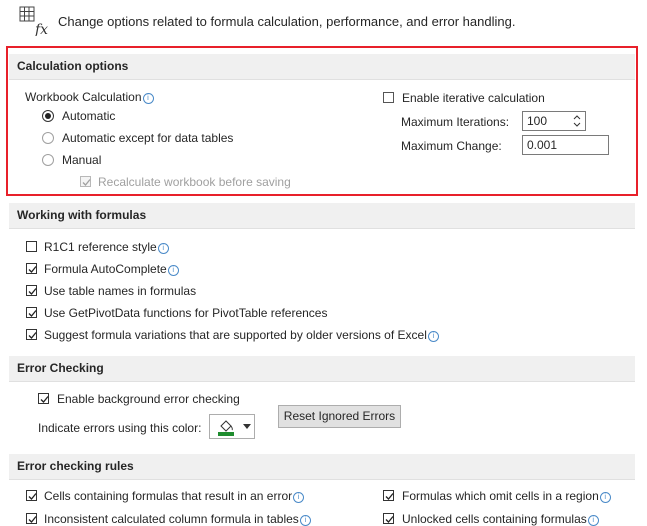  Describe the element at coordinates (31, 246) in the screenshot. I see `r1c1-checkbox` at that location.